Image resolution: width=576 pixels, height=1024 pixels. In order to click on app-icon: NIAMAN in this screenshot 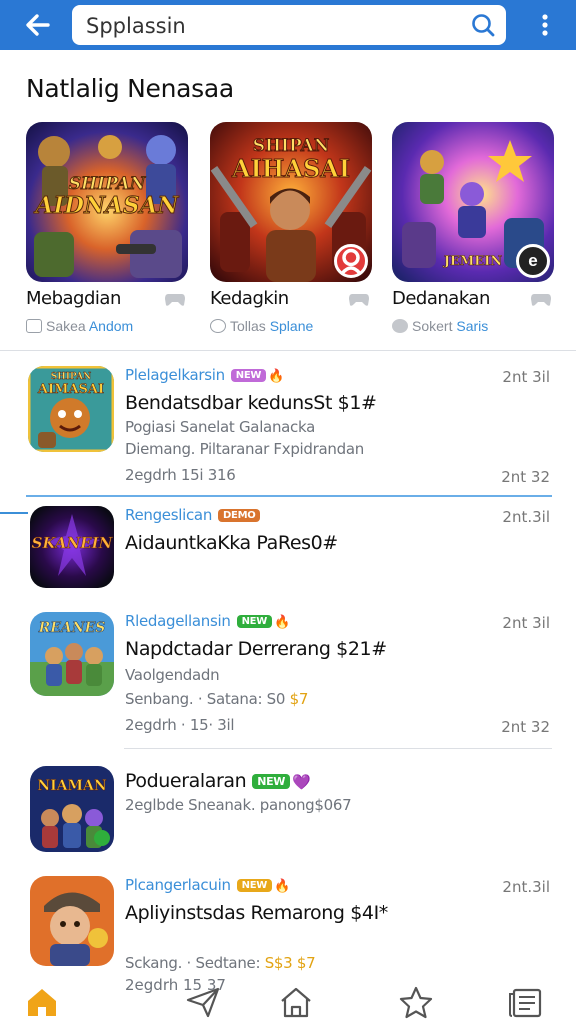, I will do `click(72, 809)`.